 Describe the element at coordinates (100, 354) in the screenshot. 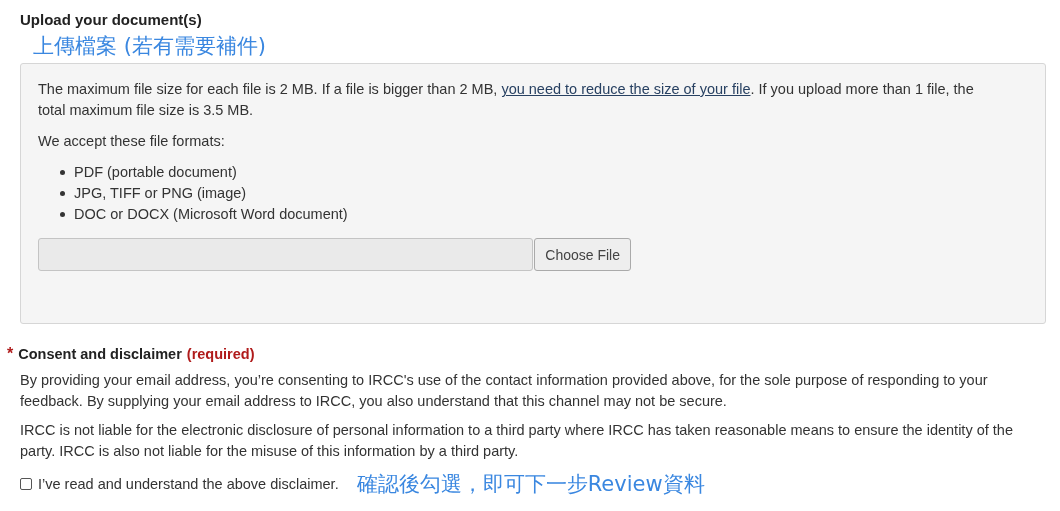

I see `consent-heading: Consent and disclaimer` at that location.